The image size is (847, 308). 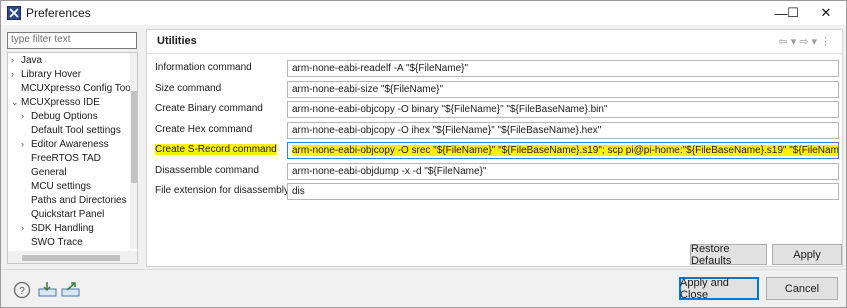 I want to click on utility-command-field: arm-none-eabi-readelf -A "${FileName}", so click(x=563, y=68).